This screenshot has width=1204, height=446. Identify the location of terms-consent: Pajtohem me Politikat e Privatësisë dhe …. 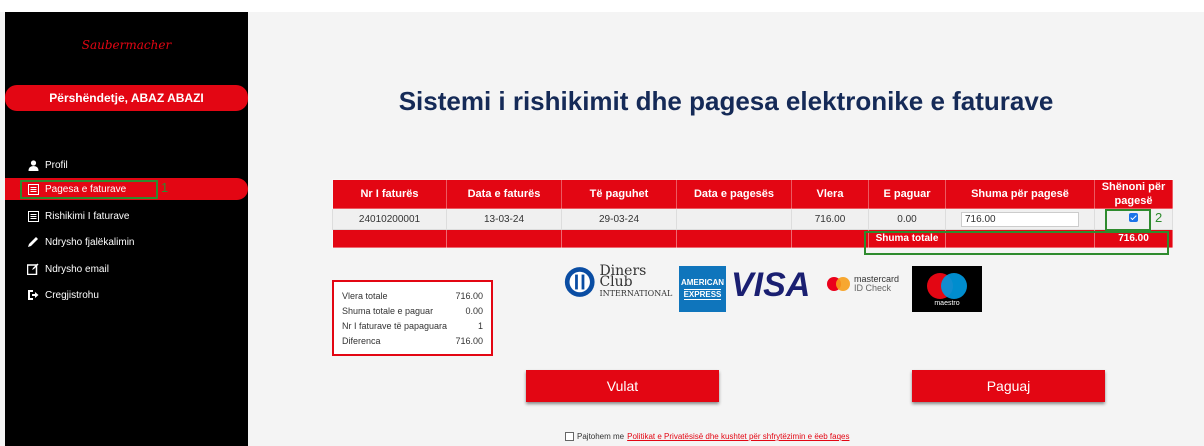
(707, 436).